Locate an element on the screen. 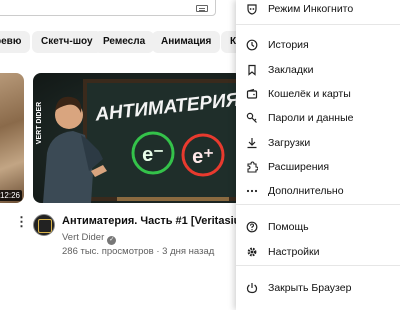 The image size is (400, 310). search-input is located at coordinates (108, 8).